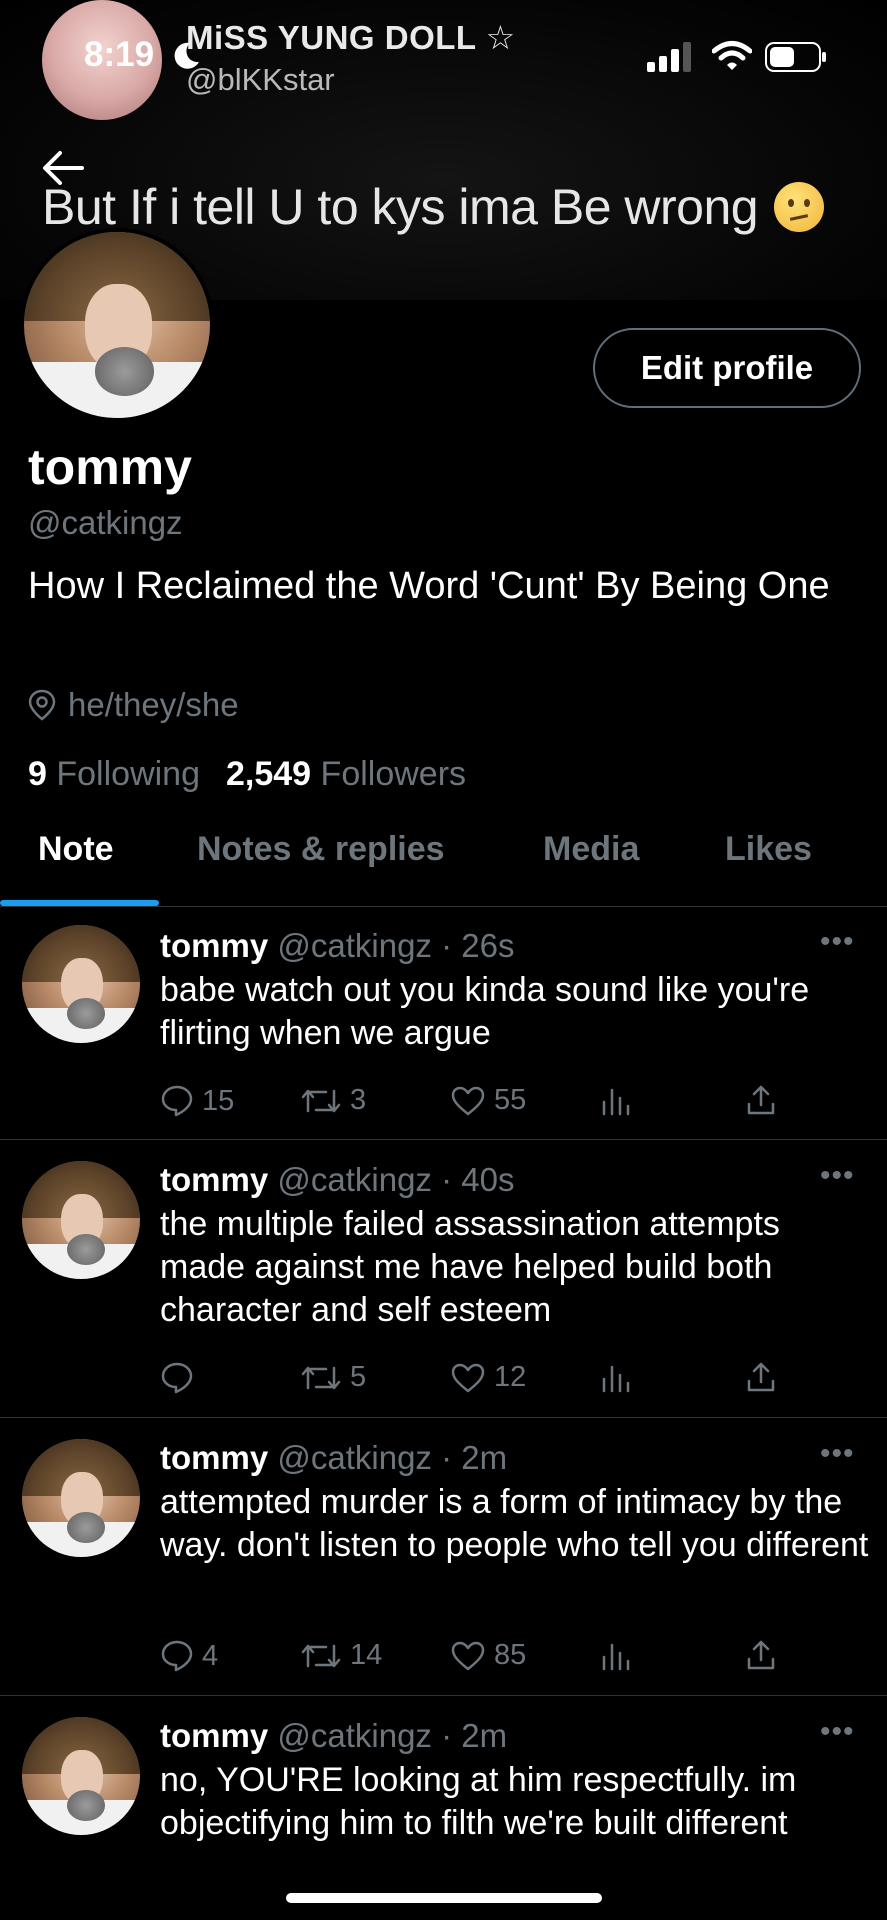  Describe the element at coordinates (488, 1655) in the screenshot. I see `like-button: 85` at that location.